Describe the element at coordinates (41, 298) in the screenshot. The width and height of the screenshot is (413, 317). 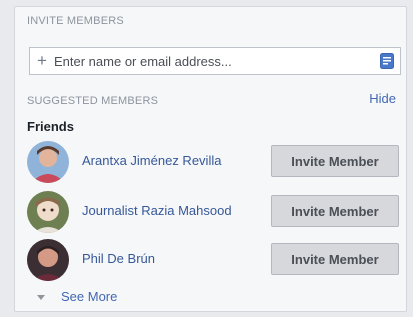
I see `caret-down-icon` at that location.